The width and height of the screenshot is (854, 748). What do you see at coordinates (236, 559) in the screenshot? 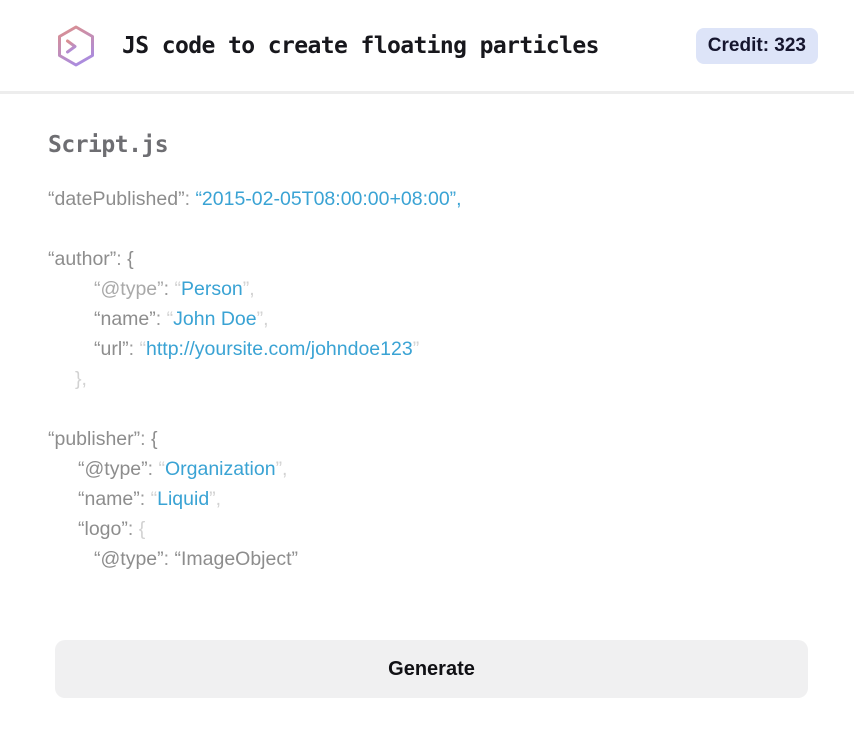
I see `code-token-key: “ImageObject”` at bounding box center [236, 559].